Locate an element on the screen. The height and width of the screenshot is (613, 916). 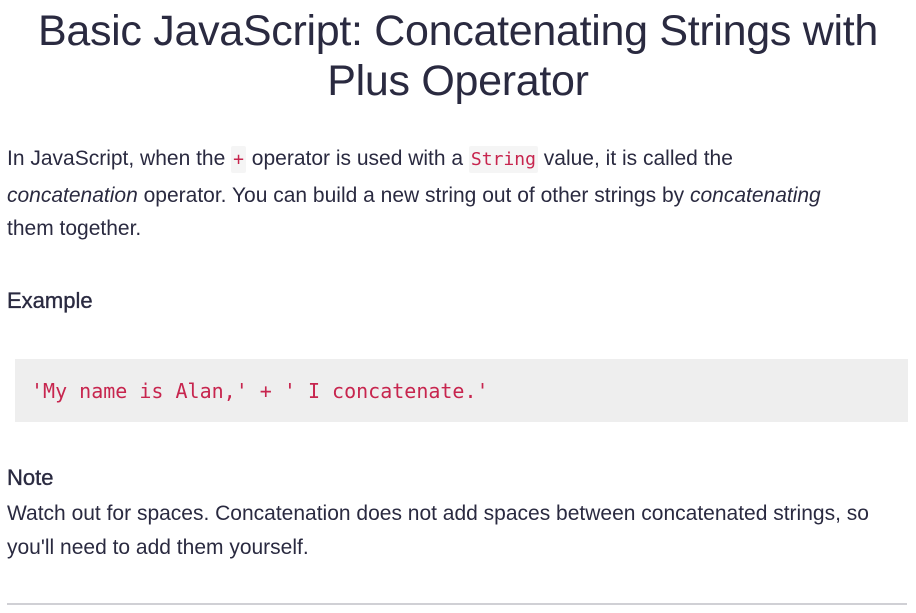
example-code: 'My name is Alan,' + ' I concatenate.' is located at coordinates (260, 390).